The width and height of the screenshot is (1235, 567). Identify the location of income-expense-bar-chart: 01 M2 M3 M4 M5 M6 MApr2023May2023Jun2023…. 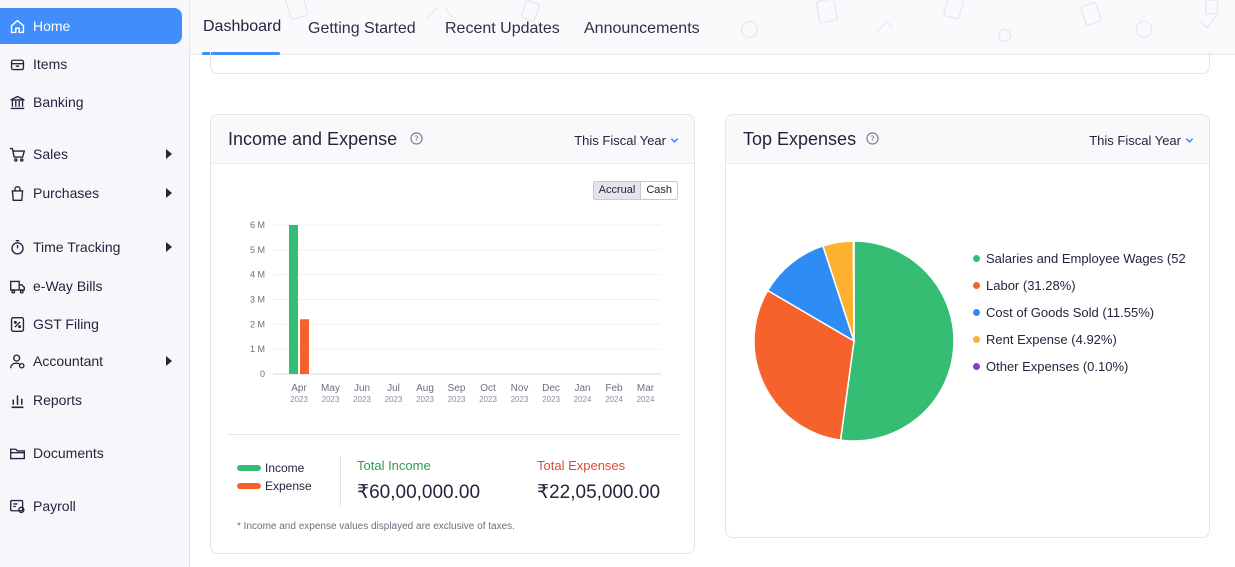
(455, 312).